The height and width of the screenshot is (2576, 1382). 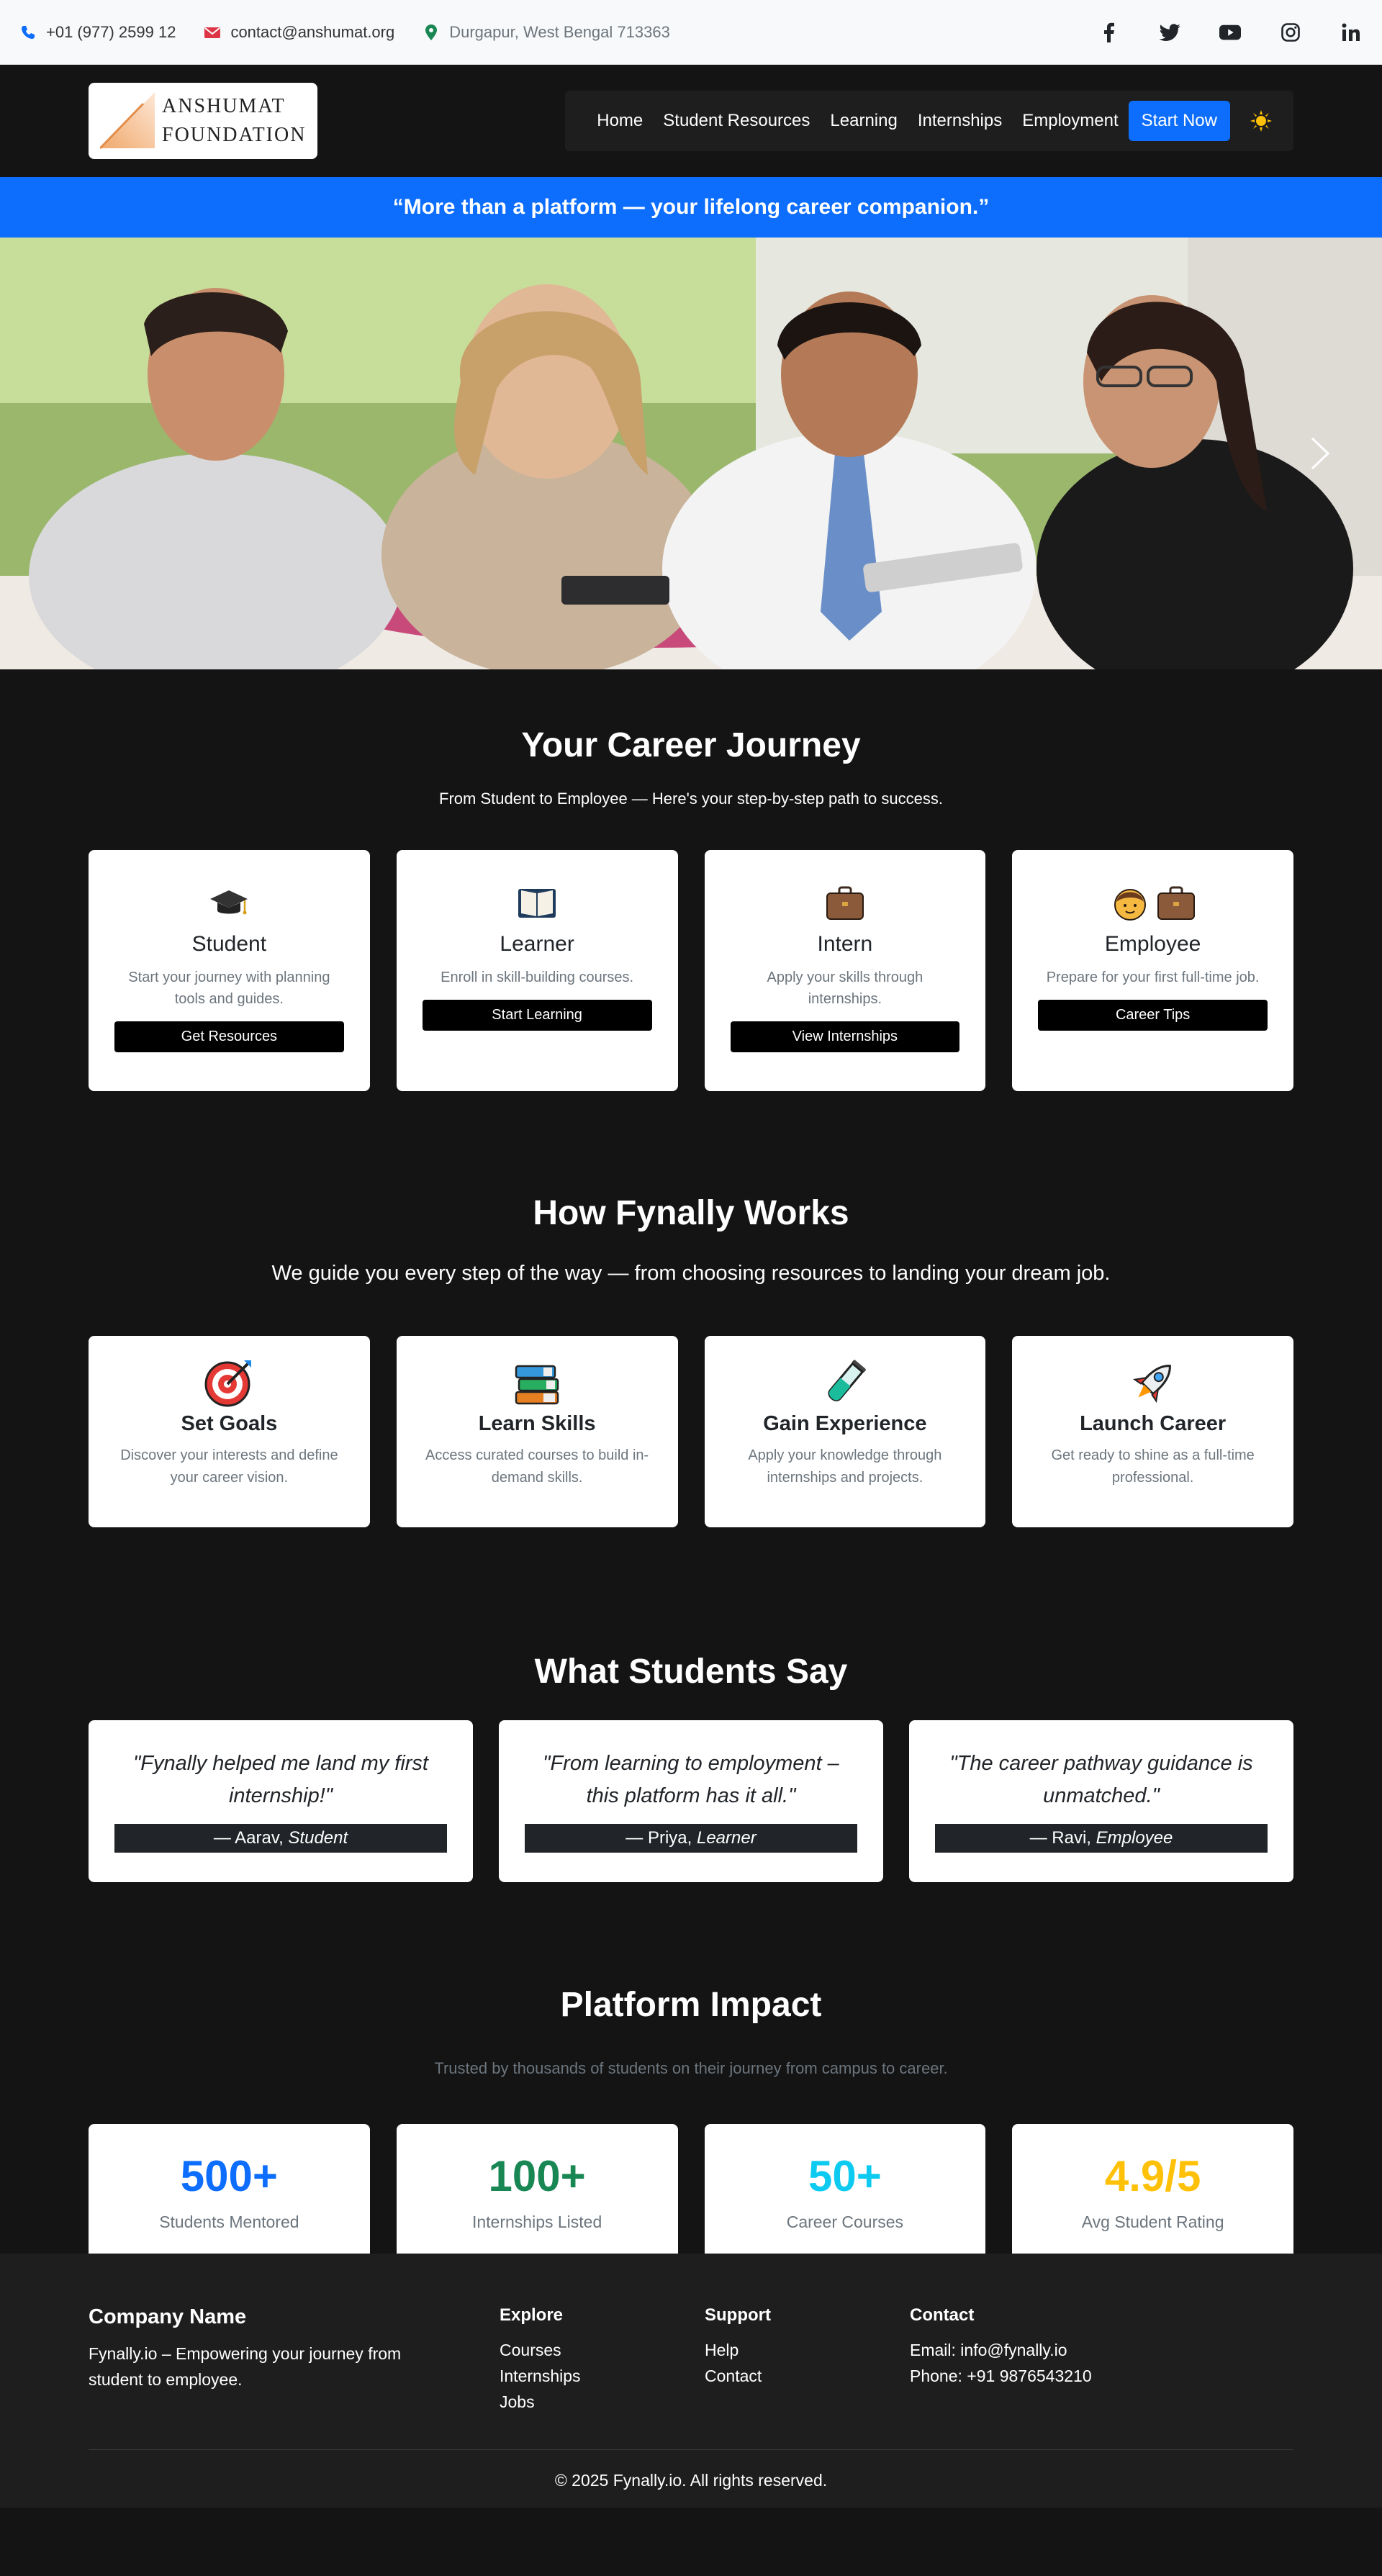 I want to click on footer-company-name: Company Name, so click(x=168, y=2316).